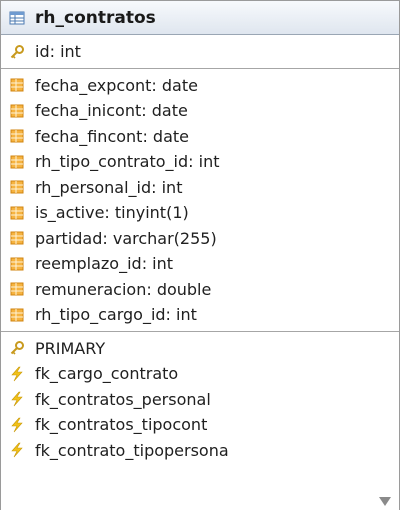 The width and height of the screenshot is (400, 510). Describe the element at coordinates (104, 264) in the screenshot. I see `column-label: reemplazo_id: int` at that location.